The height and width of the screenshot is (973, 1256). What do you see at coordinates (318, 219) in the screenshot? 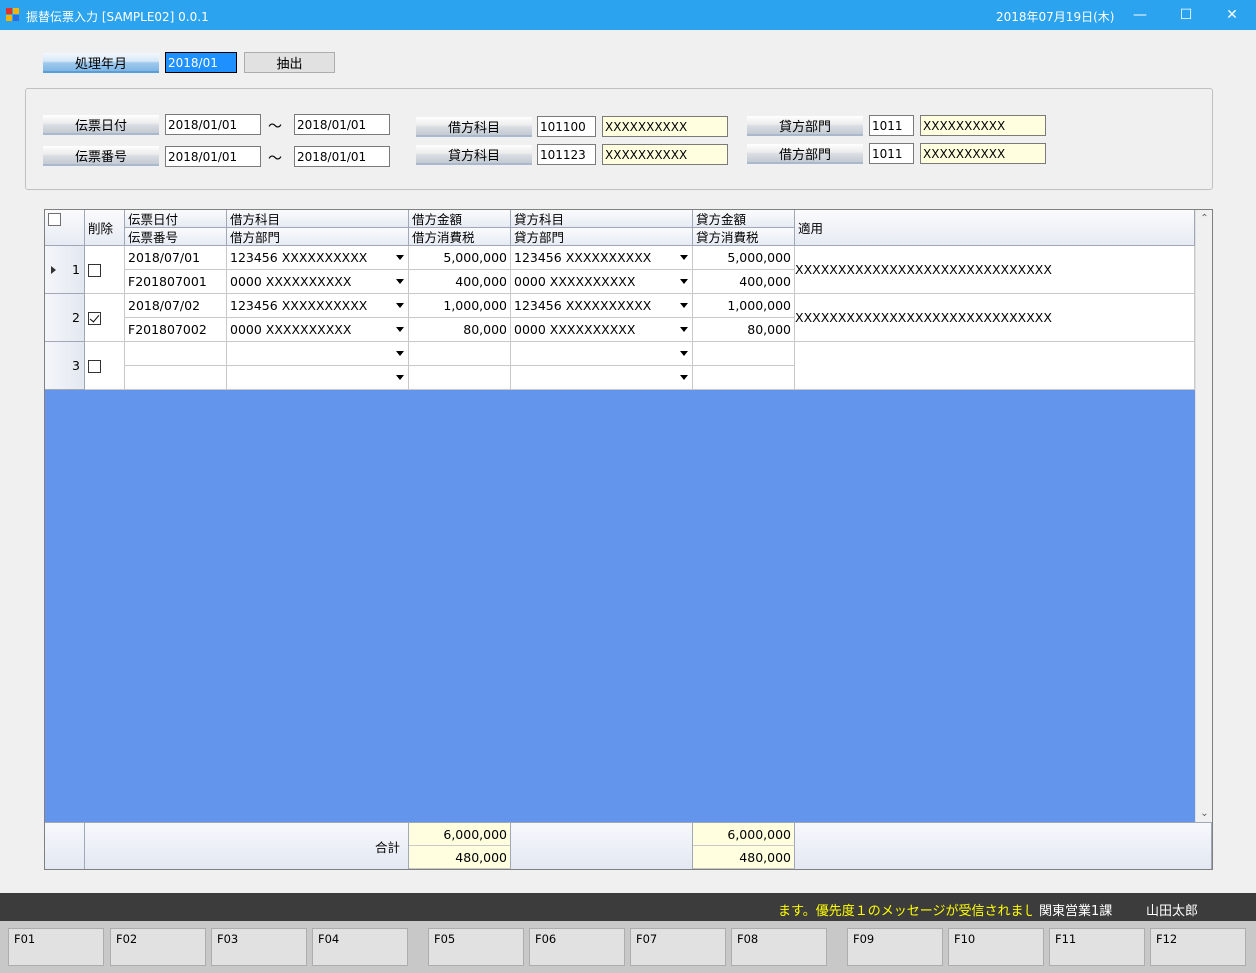
I see `header-debit-account: 借方科目` at bounding box center [318, 219].